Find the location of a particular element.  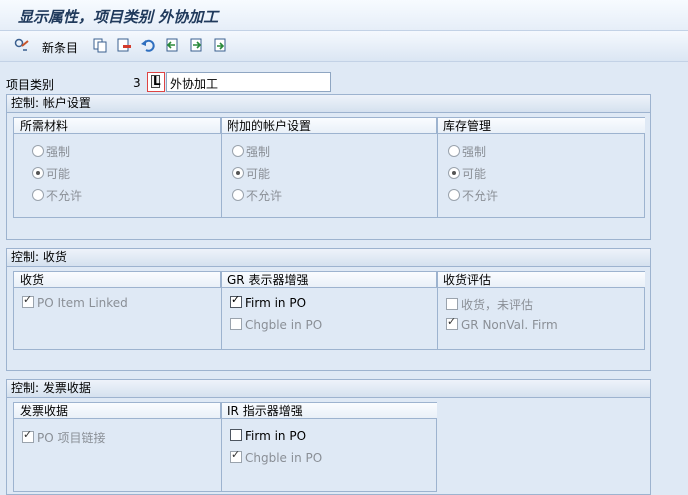

delete-icon is located at coordinates (124, 45).